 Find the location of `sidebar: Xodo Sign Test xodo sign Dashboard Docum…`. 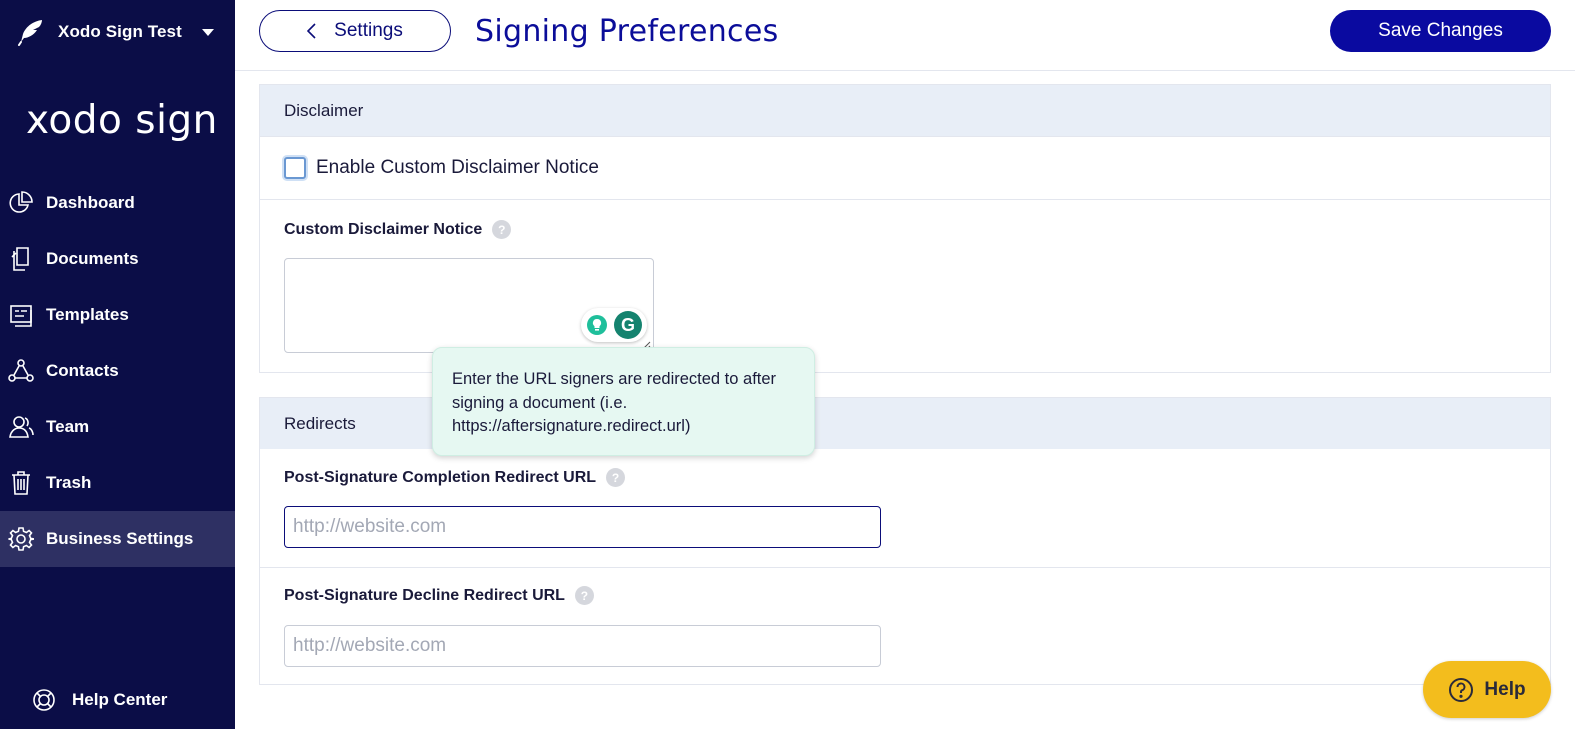

sidebar: Xodo Sign Test xodo sign Dashboard Docum… is located at coordinates (117, 364).